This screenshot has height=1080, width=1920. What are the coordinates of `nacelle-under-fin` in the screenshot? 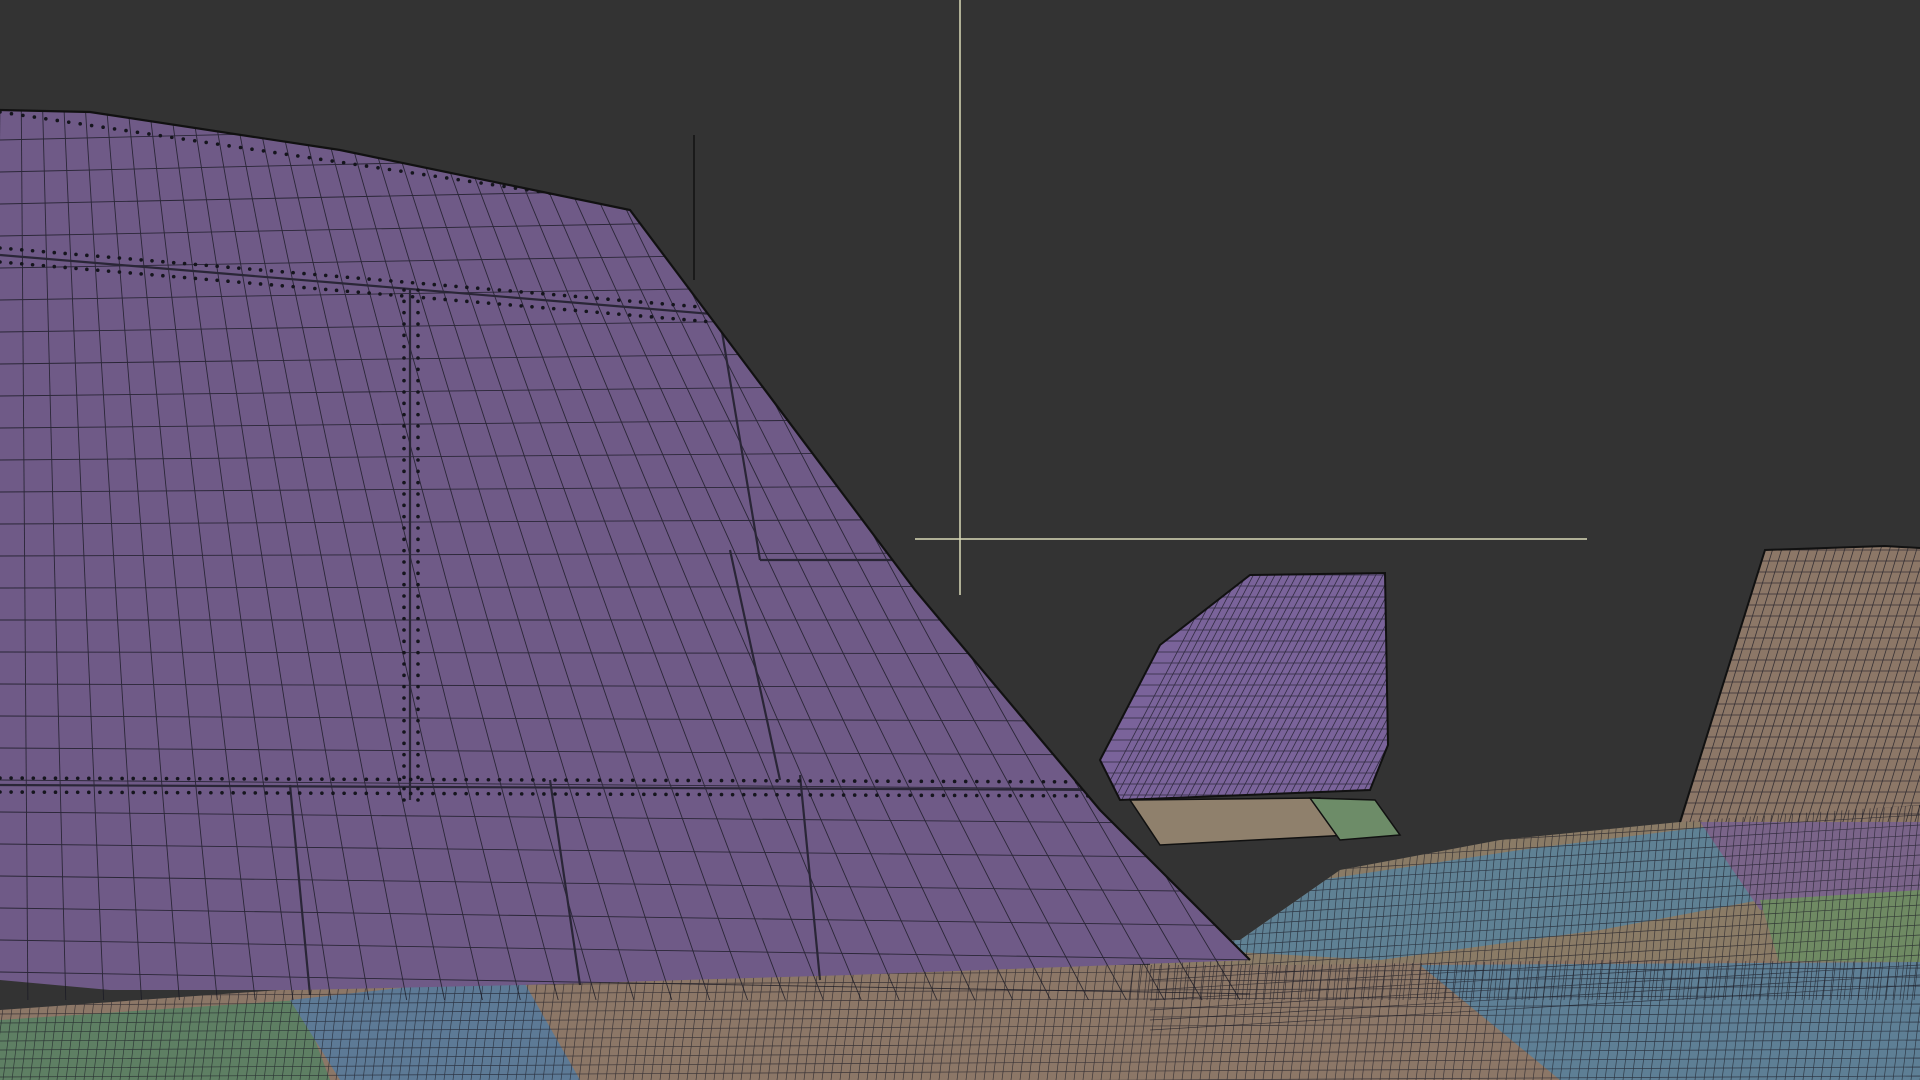 It's located at (1265, 821).